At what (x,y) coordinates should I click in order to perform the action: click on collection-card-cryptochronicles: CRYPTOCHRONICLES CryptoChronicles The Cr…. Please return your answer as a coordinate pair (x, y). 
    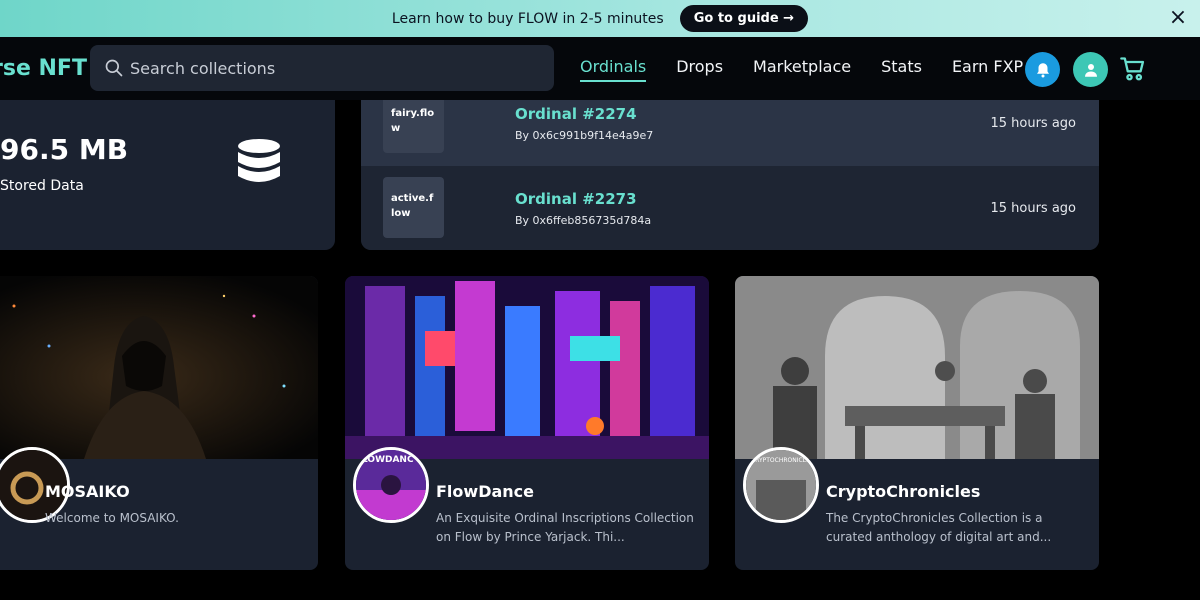
    Looking at the image, I should click on (917, 423).